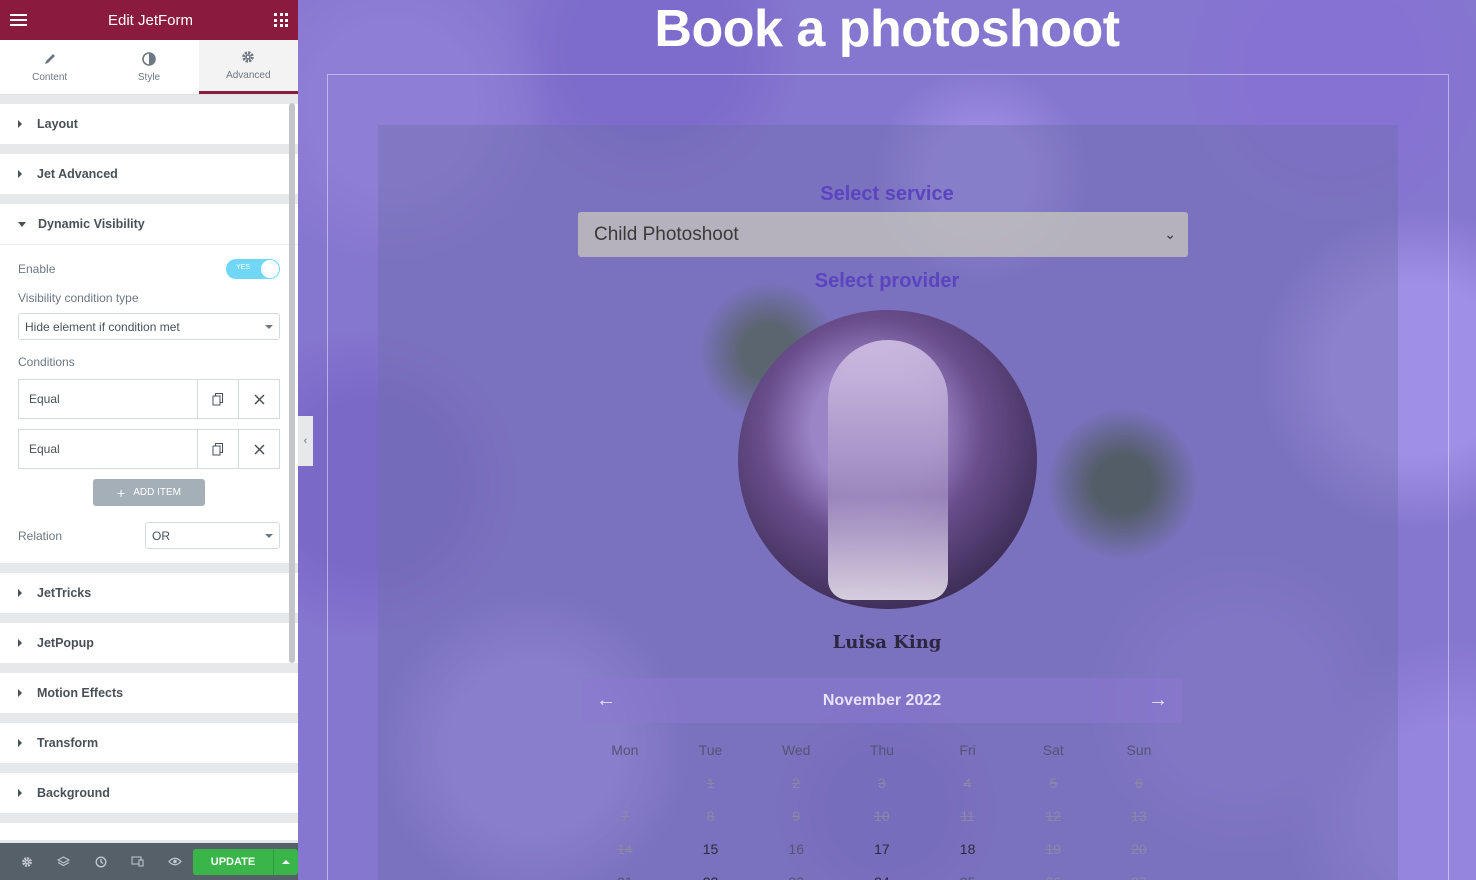  What do you see at coordinates (1139, 815) in the screenshot?
I see `calendar-day: 13` at bounding box center [1139, 815].